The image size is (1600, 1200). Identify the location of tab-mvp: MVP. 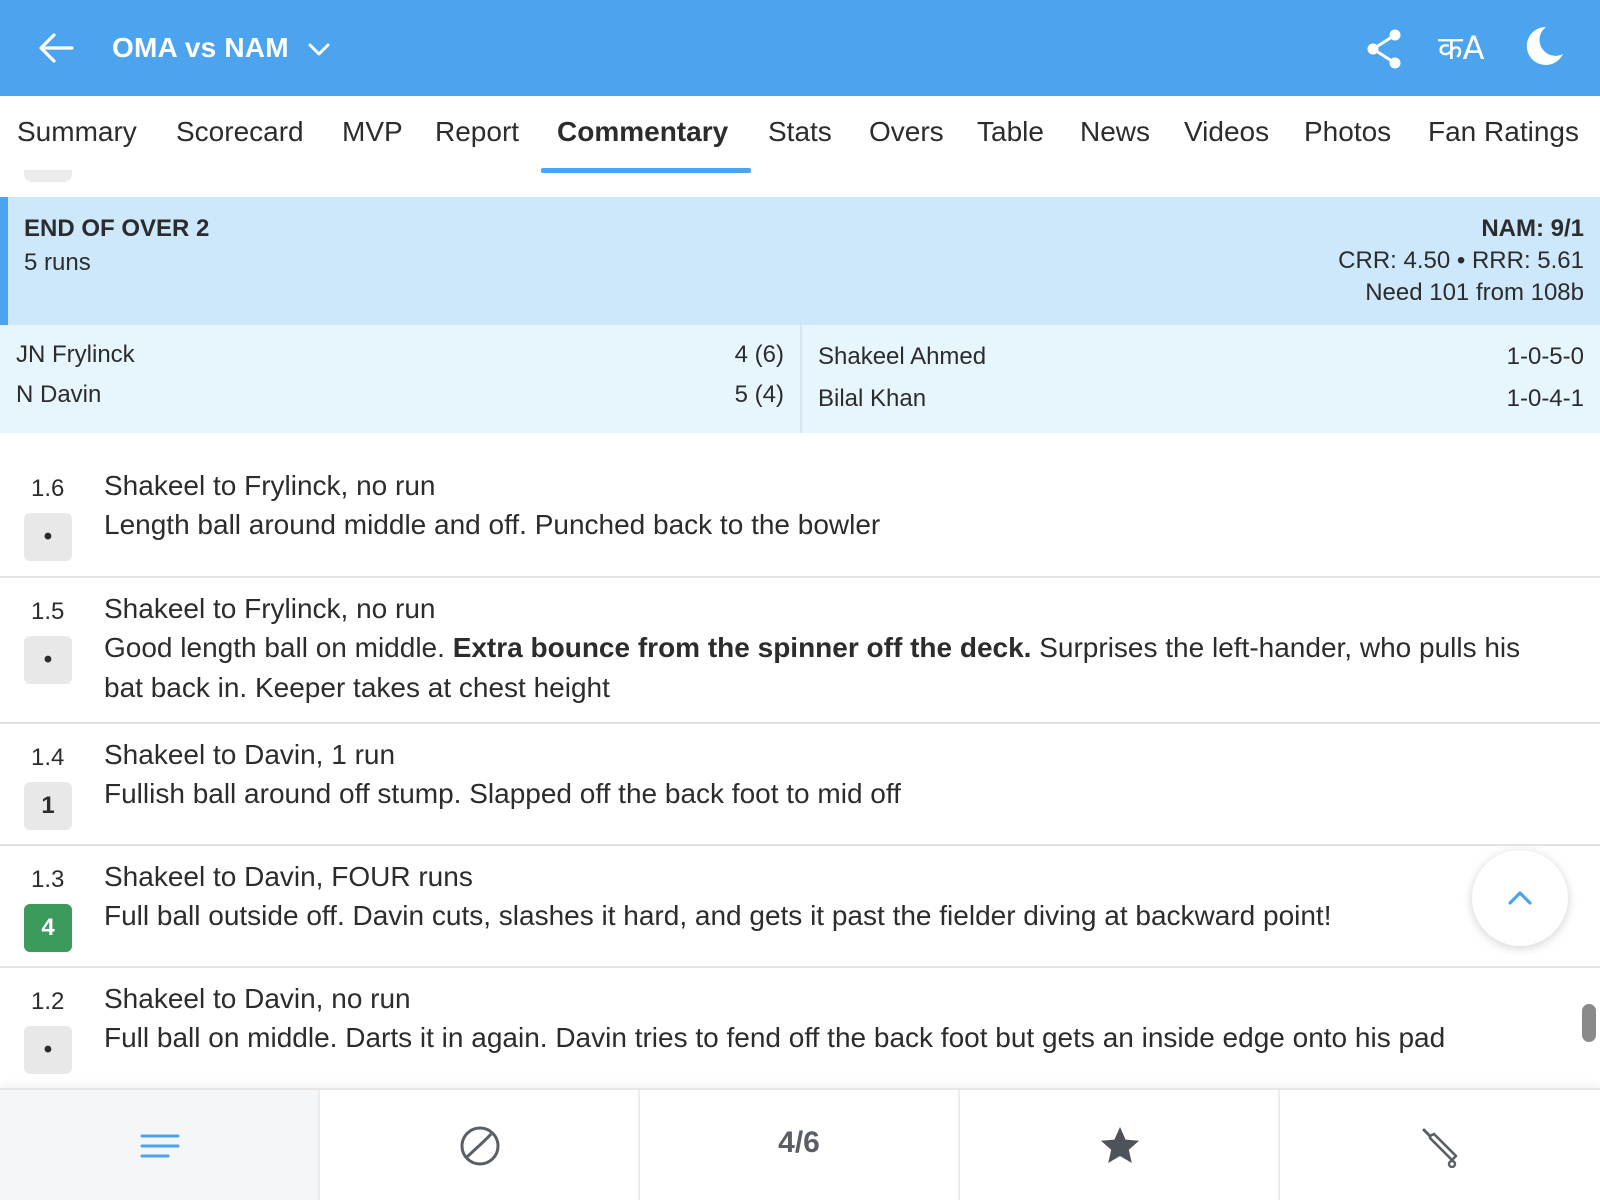
(372, 132).